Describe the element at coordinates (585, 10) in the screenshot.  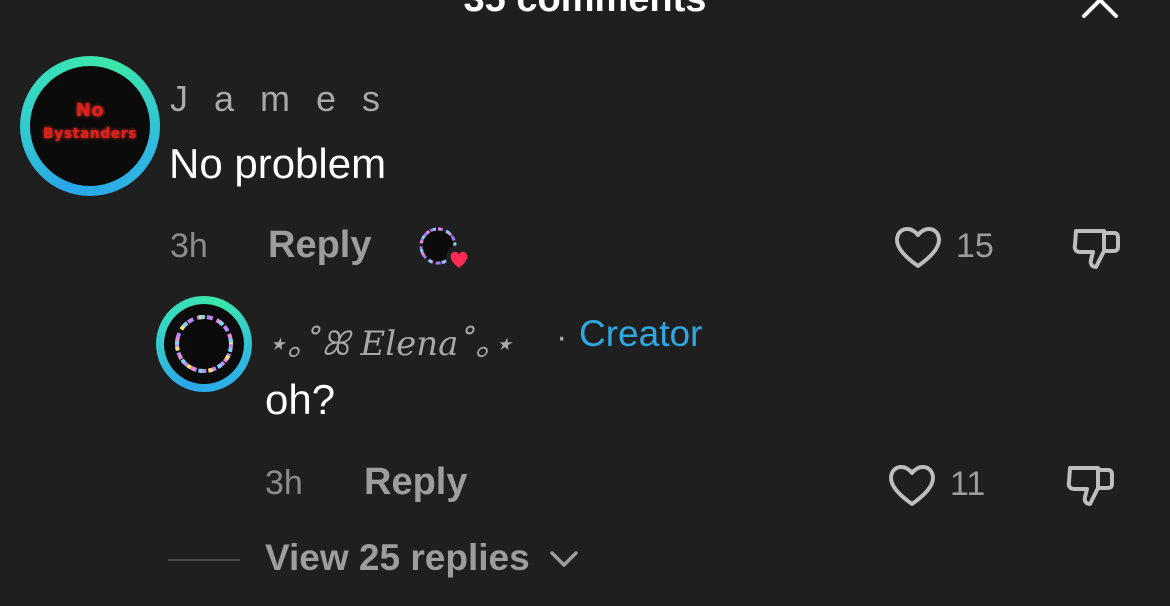
I see `comments-count-title: 35 comments` at that location.